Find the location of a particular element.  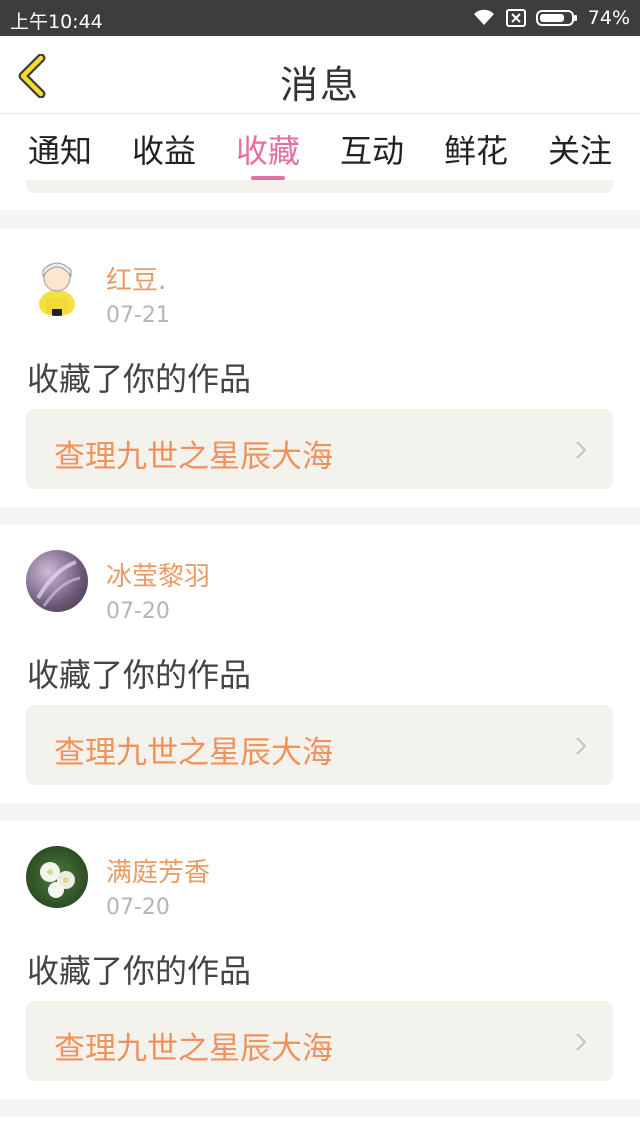

next-card-top is located at coordinates (320, 1127).